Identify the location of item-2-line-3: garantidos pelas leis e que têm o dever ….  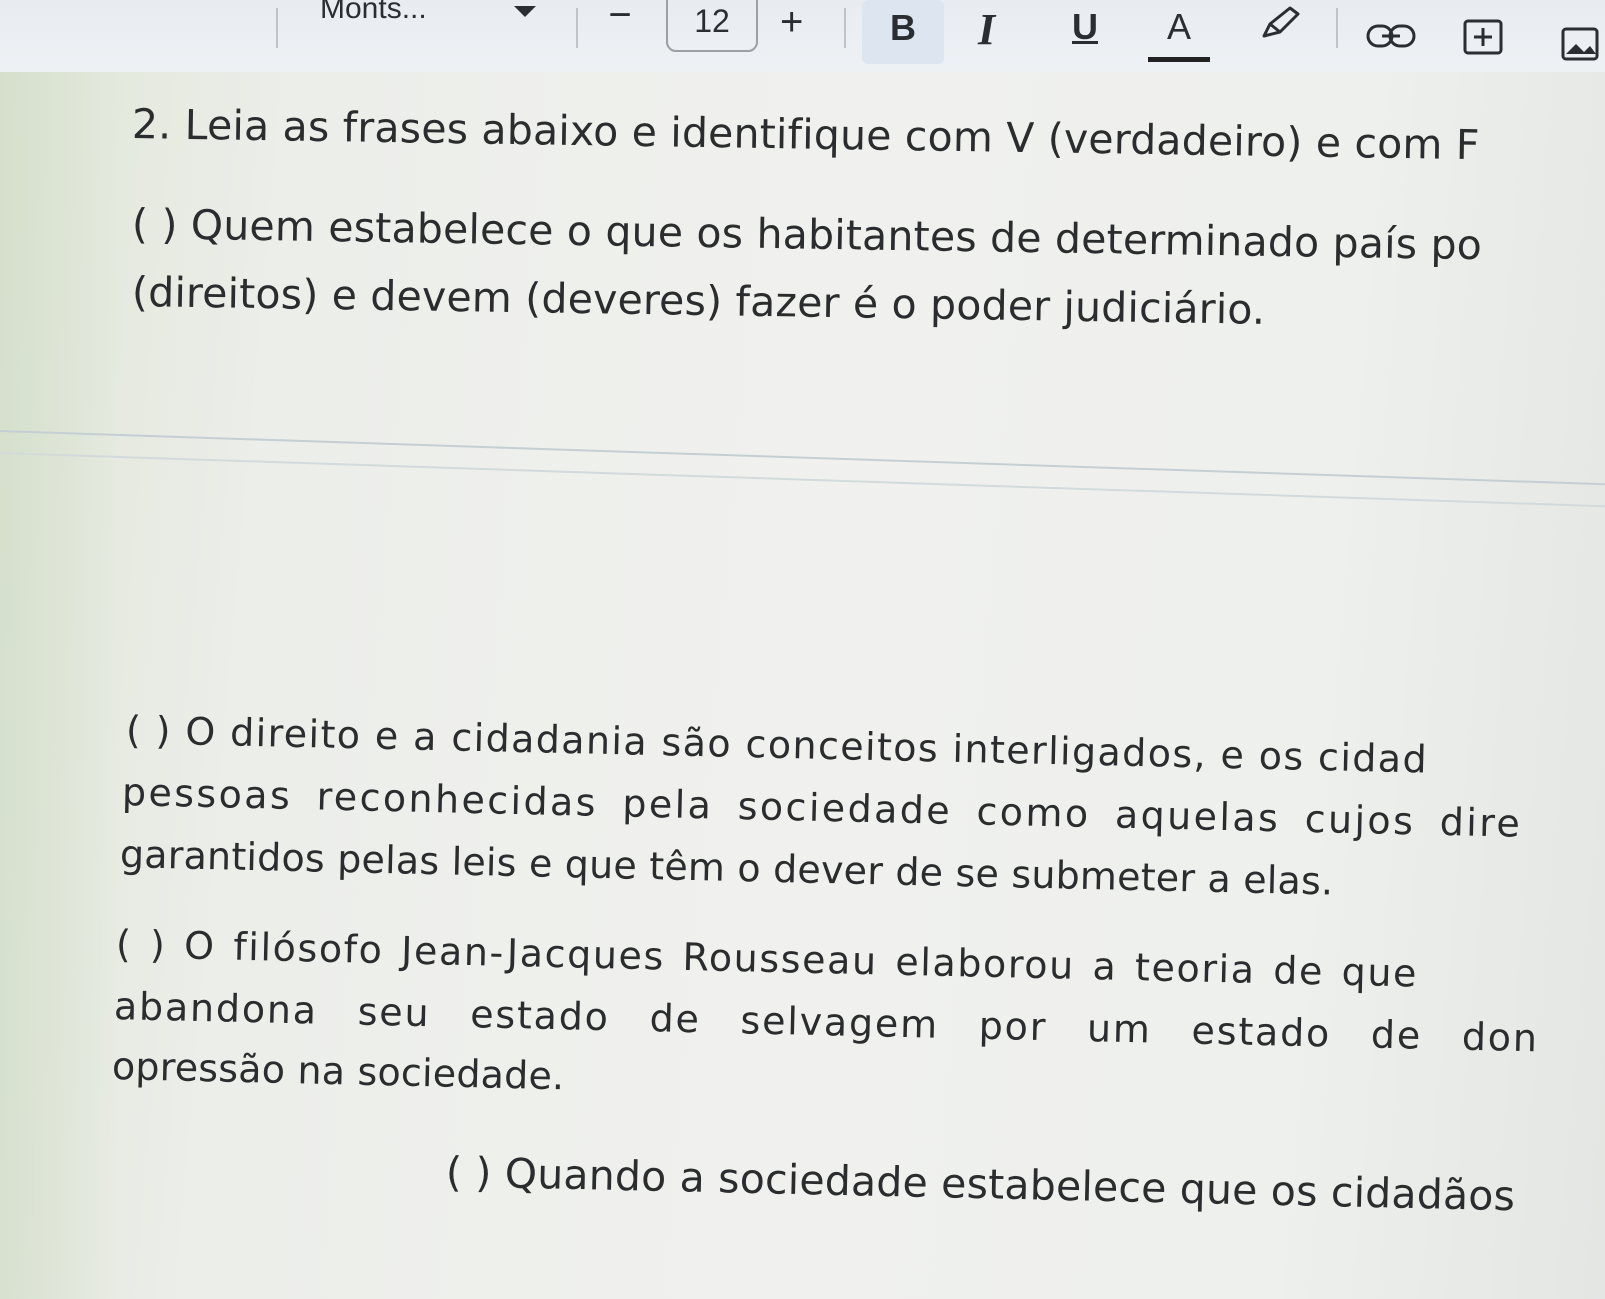
(726, 868).